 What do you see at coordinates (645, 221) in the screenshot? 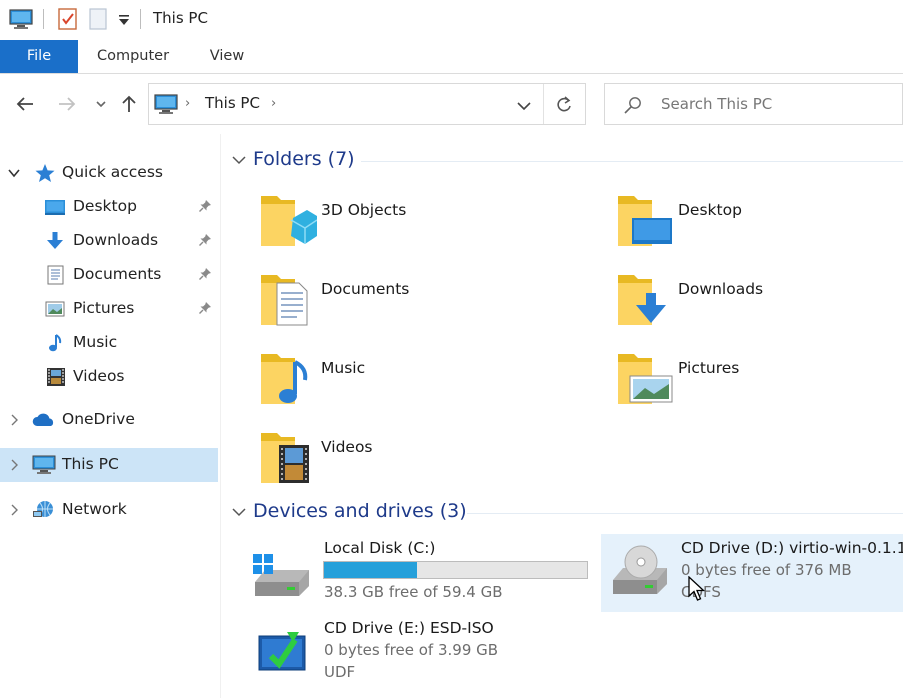
I see `desktop-folder-icon` at bounding box center [645, 221].